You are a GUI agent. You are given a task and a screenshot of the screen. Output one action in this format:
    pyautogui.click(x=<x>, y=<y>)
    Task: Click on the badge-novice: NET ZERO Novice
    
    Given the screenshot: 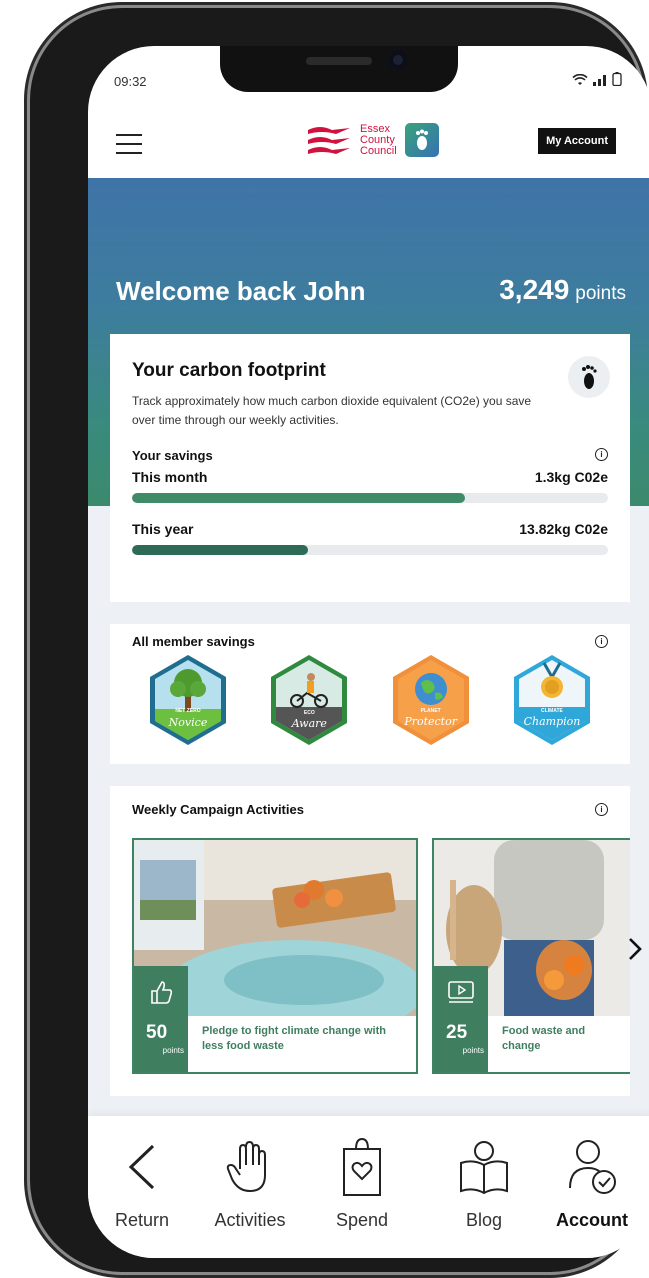 What is the action you would take?
    pyautogui.click(x=188, y=700)
    